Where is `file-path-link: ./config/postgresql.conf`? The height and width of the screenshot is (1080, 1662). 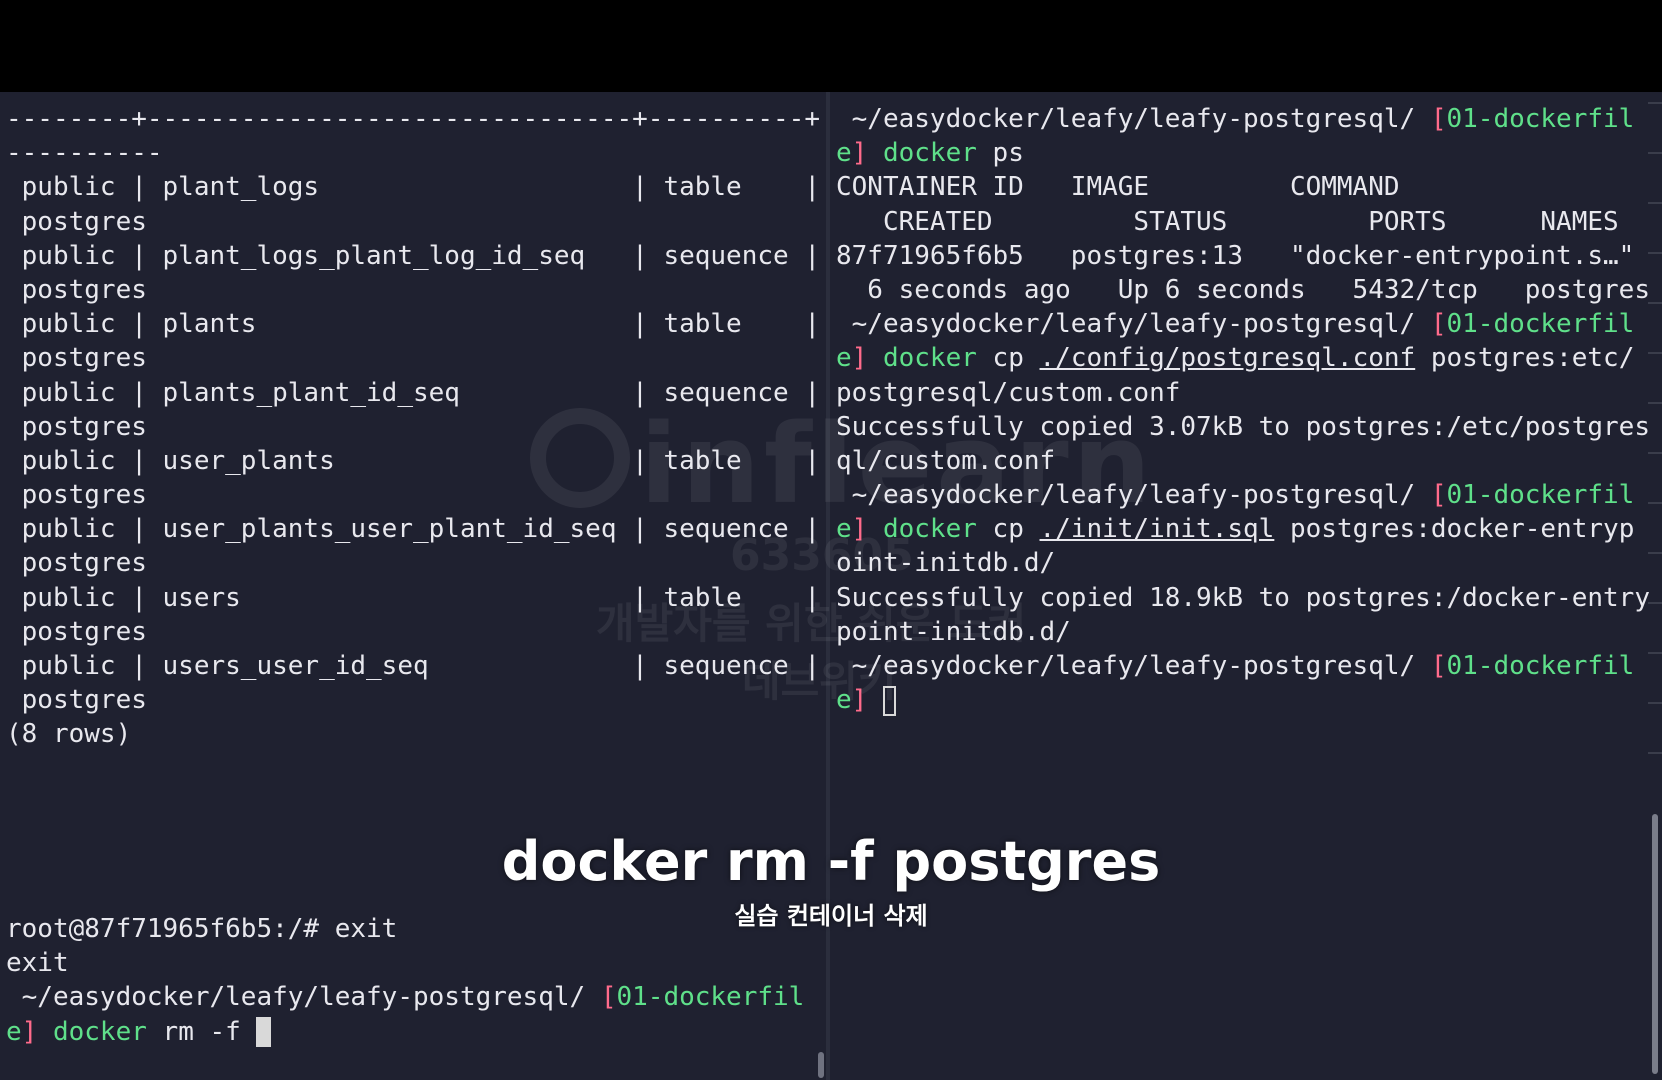
file-path-link: ./config/postgresql.conf is located at coordinates (1228, 358).